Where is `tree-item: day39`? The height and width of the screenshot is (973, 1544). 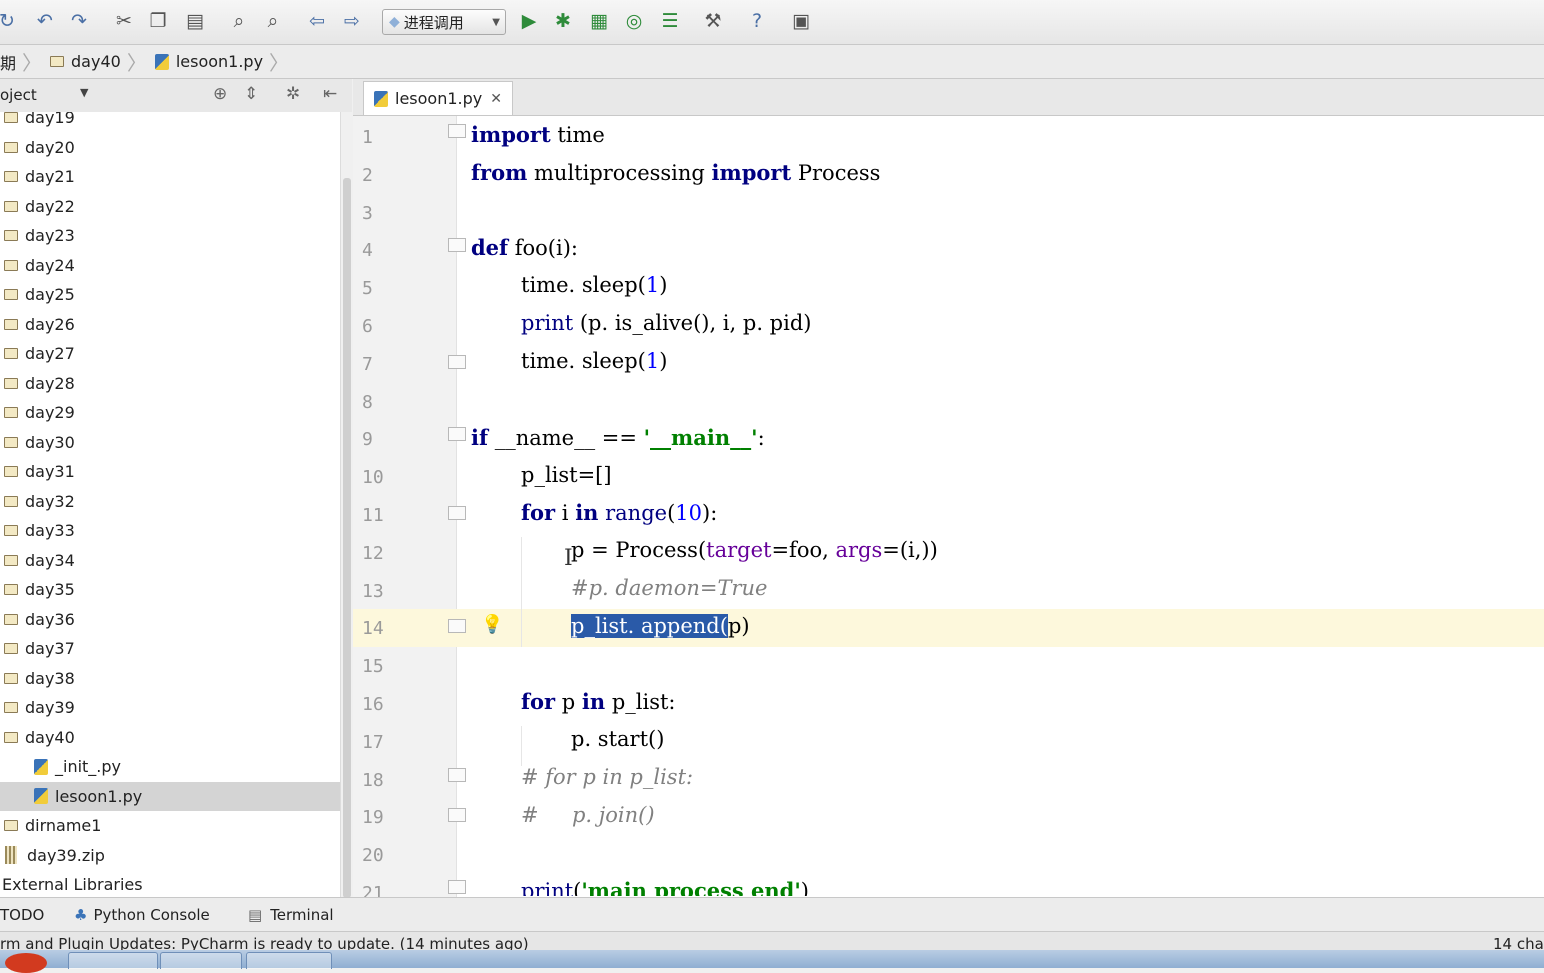
tree-item: day39 is located at coordinates (170, 707).